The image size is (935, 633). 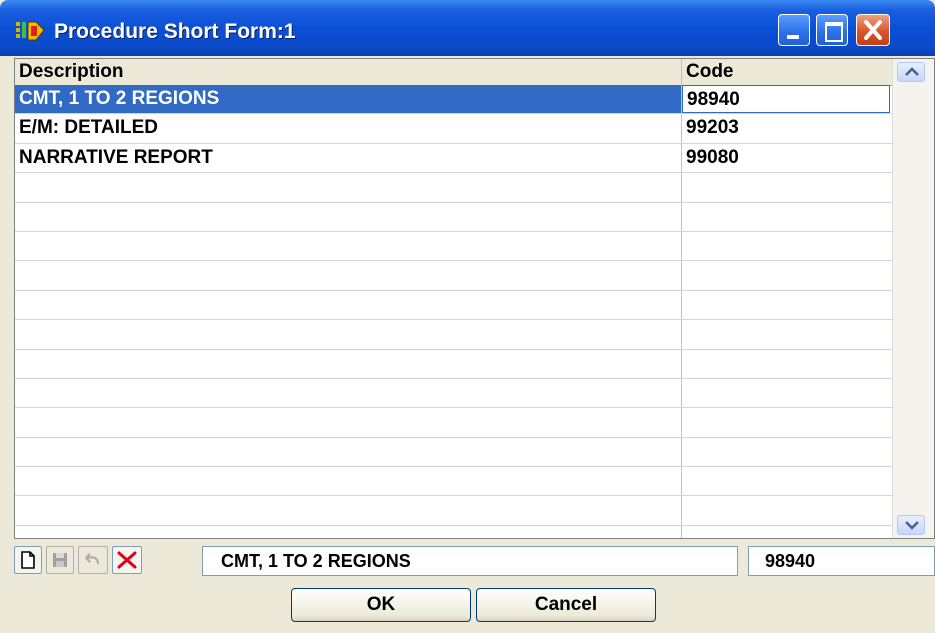 I want to click on chevron-up-icon, so click(x=912, y=71).